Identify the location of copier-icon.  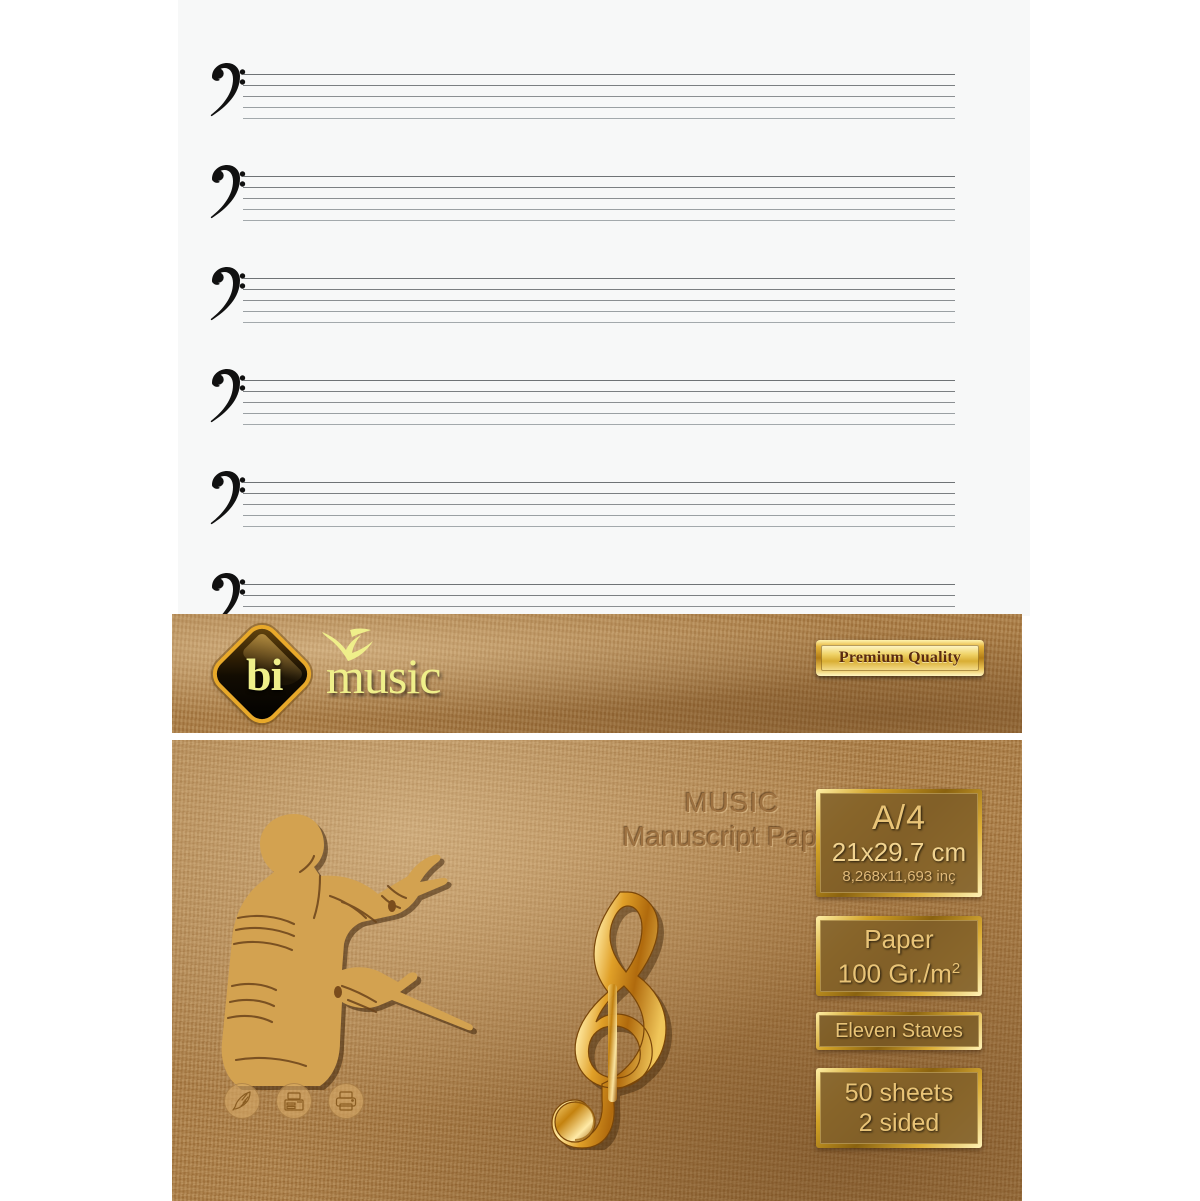
(294, 1101).